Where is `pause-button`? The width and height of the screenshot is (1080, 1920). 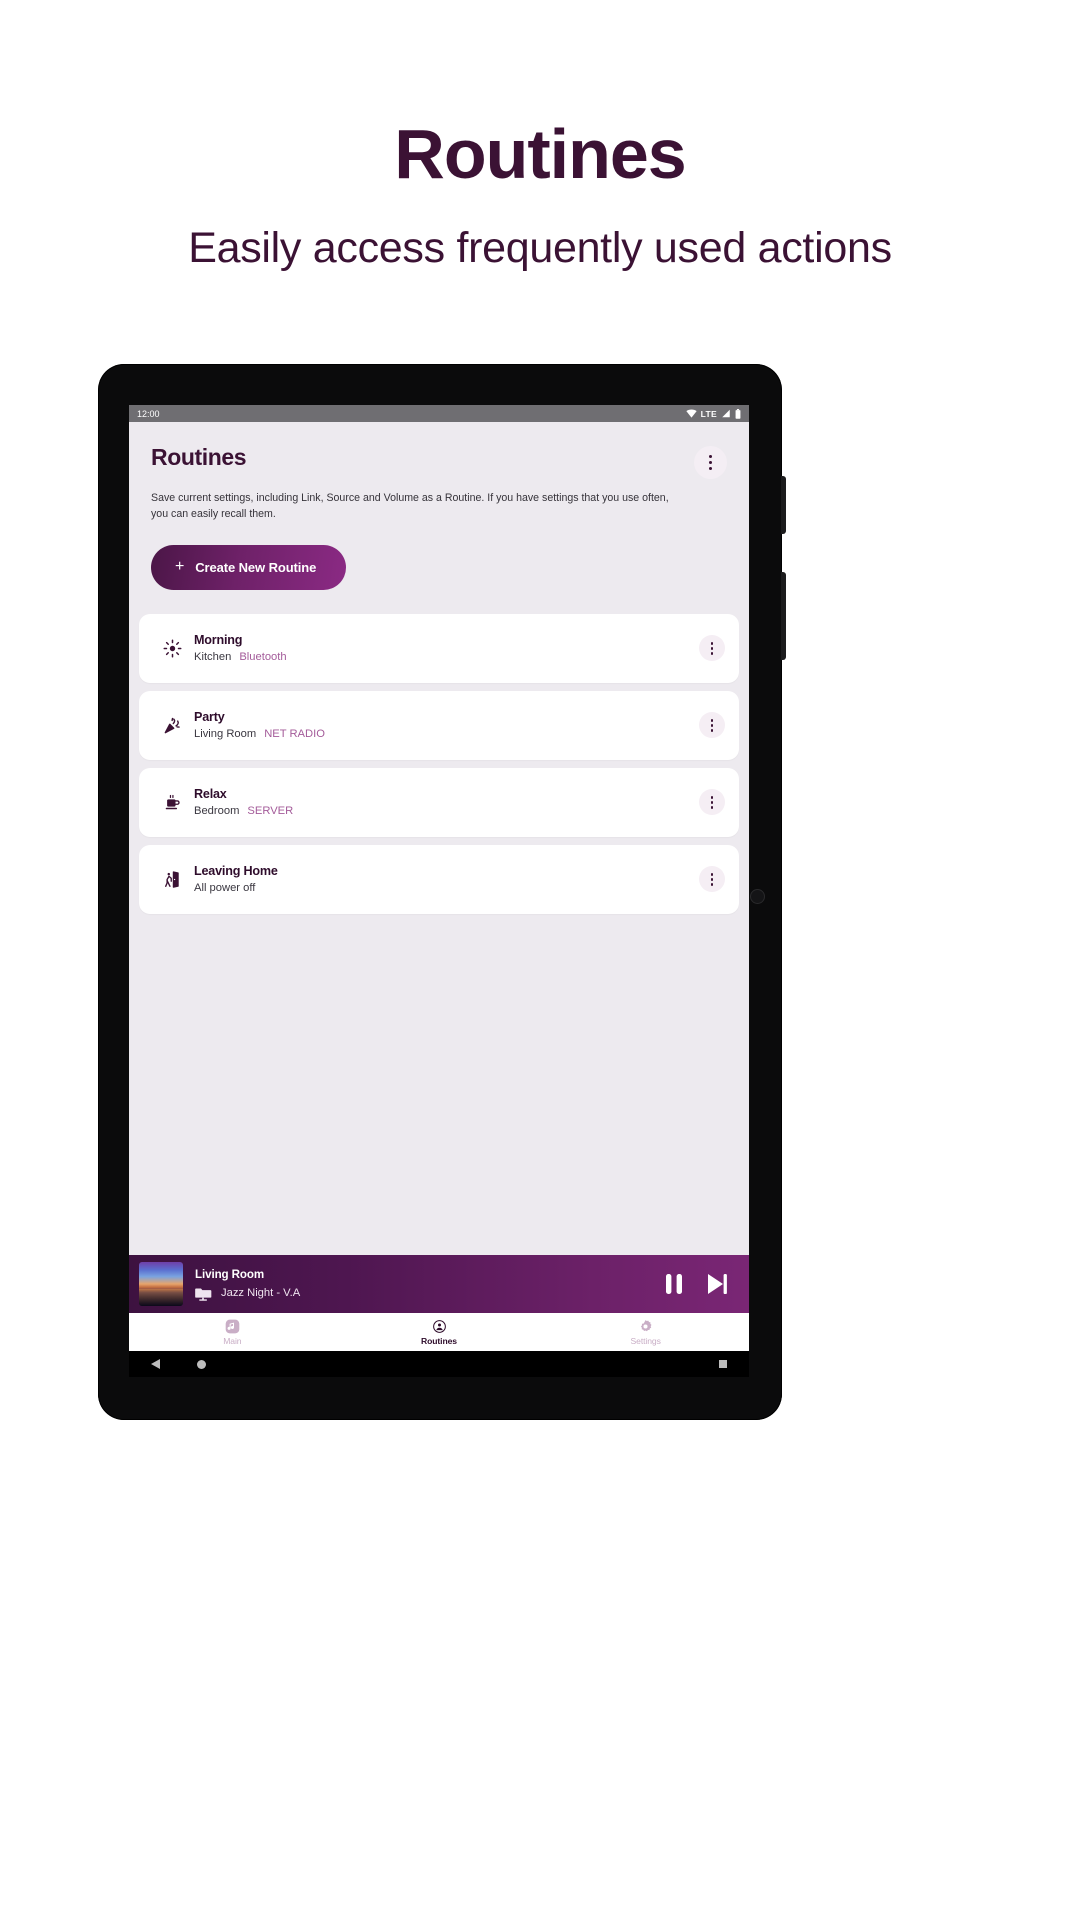
pause-button is located at coordinates (674, 1284).